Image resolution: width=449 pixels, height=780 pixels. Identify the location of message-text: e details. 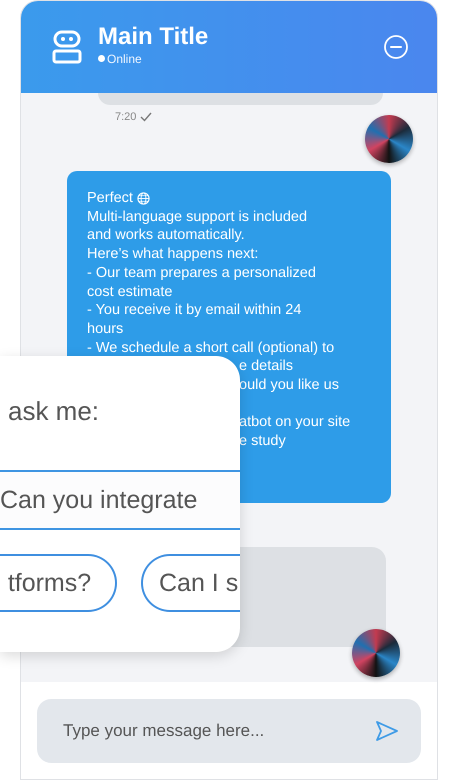
(266, 366).